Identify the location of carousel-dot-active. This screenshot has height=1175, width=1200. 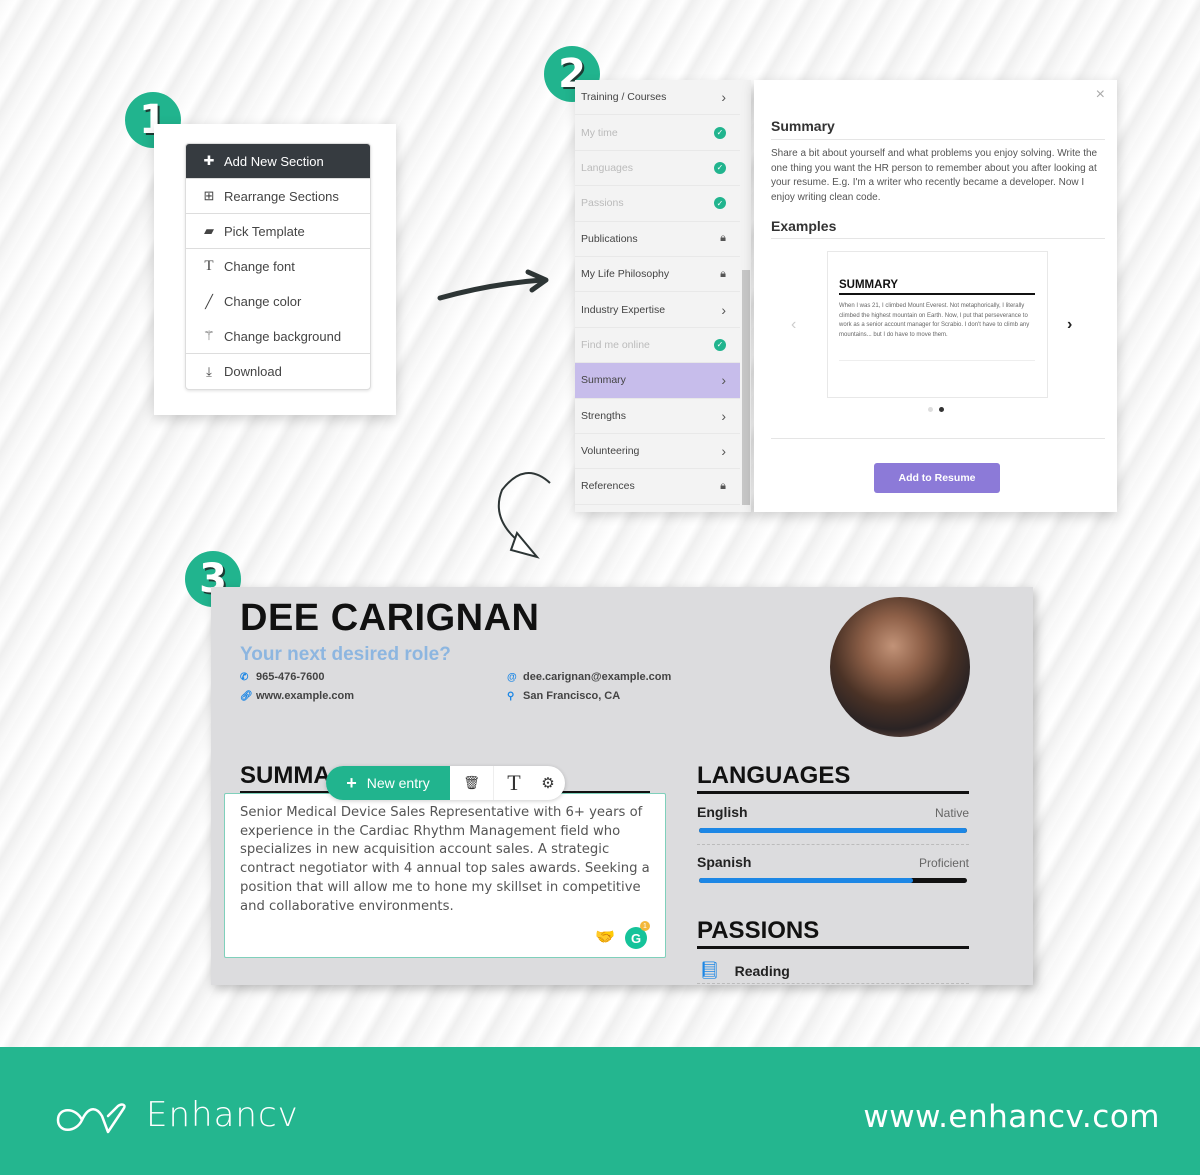
(941, 409).